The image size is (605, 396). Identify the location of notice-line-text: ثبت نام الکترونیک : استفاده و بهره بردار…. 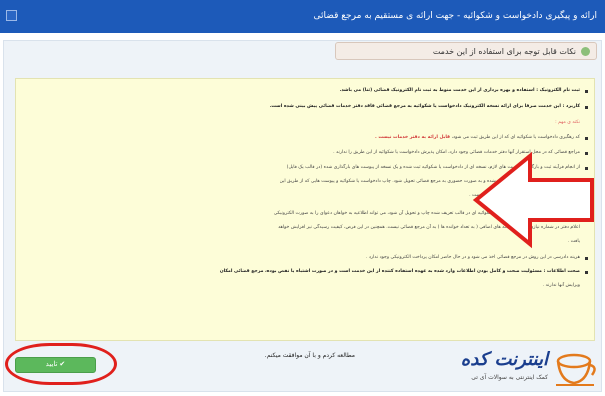
(459, 90).